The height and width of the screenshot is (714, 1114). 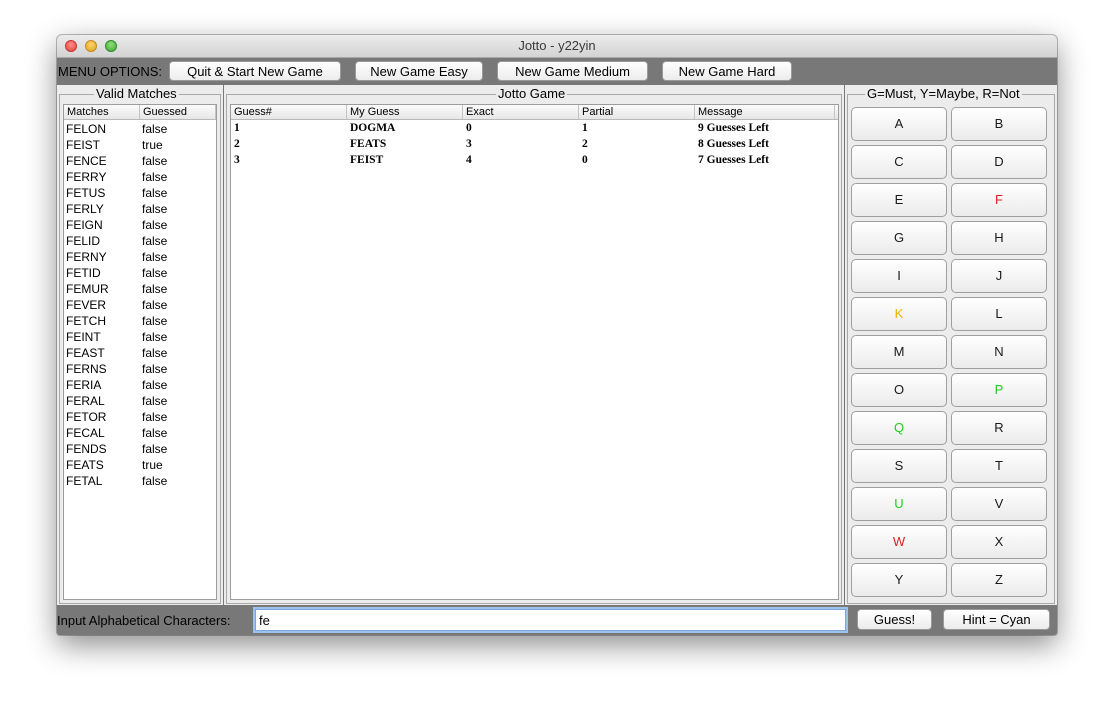 I want to click on letter-button-k: K, so click(x=899, y=314).